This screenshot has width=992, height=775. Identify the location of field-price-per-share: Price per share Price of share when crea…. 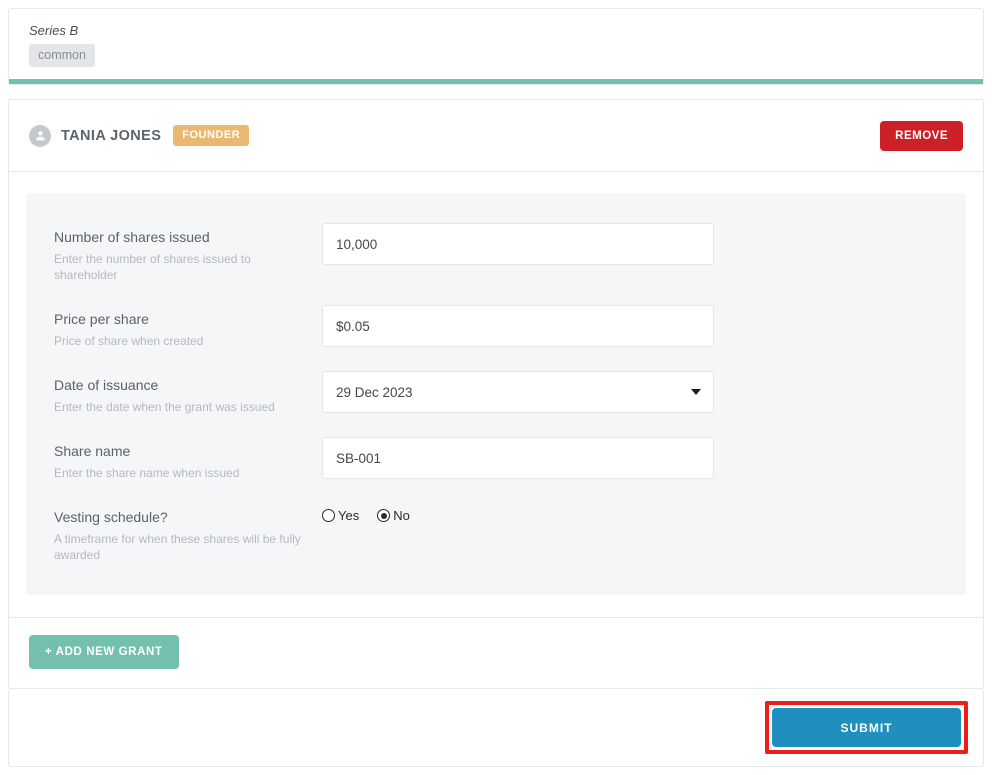
(496, 327).